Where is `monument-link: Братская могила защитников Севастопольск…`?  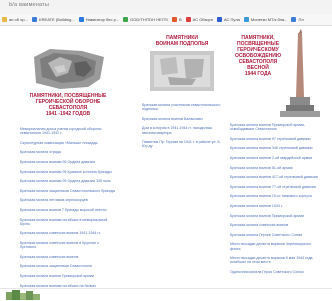 monument-link: Братская могила защитников Севастопольск… is located at coordinates (68, 191).